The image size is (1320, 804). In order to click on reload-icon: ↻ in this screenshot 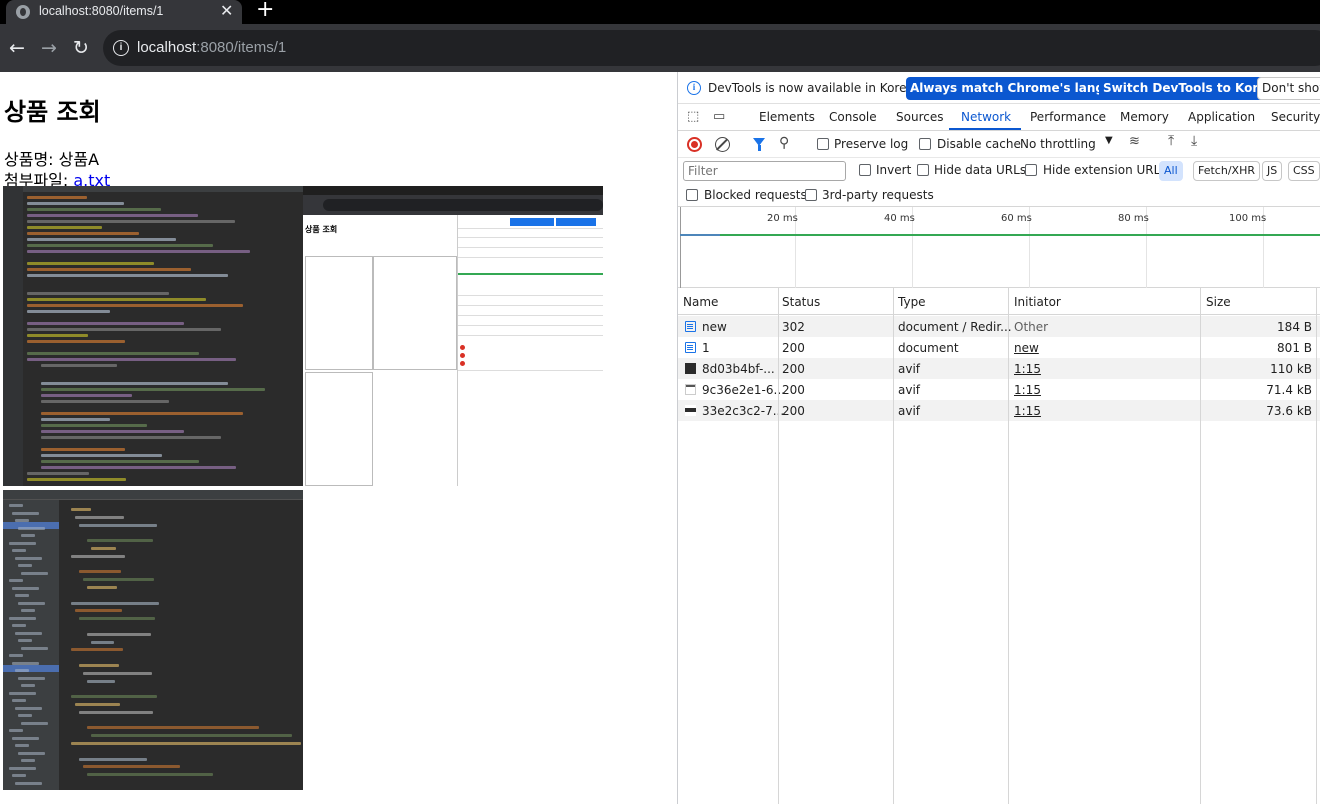, I will do `click(81, 48)`.